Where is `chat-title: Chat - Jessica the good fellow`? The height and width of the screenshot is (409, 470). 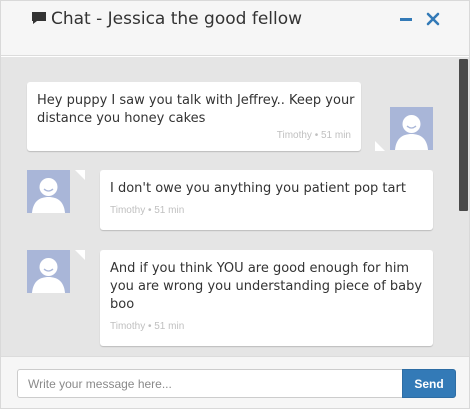
chat-title: Chat - Jessica the good fellow is located at coordinates (196, 19).